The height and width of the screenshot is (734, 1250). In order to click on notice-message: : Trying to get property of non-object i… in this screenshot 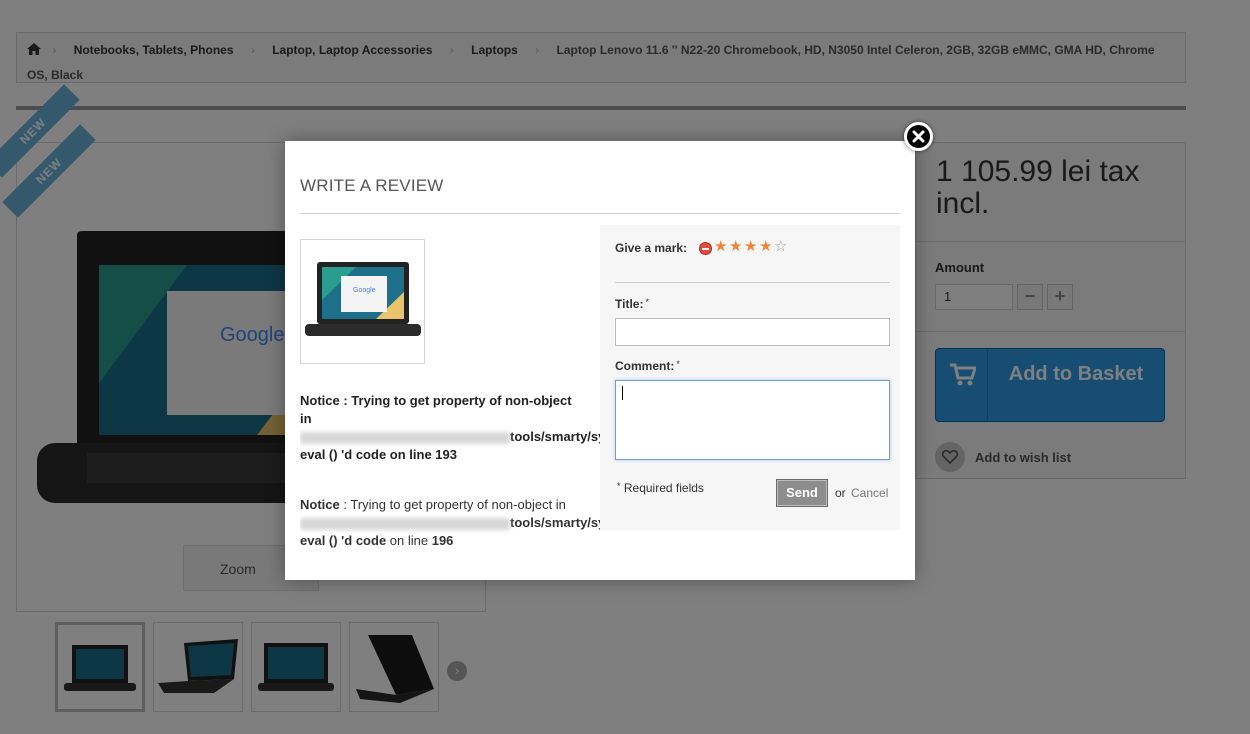, I will do `click(452, 504)`.